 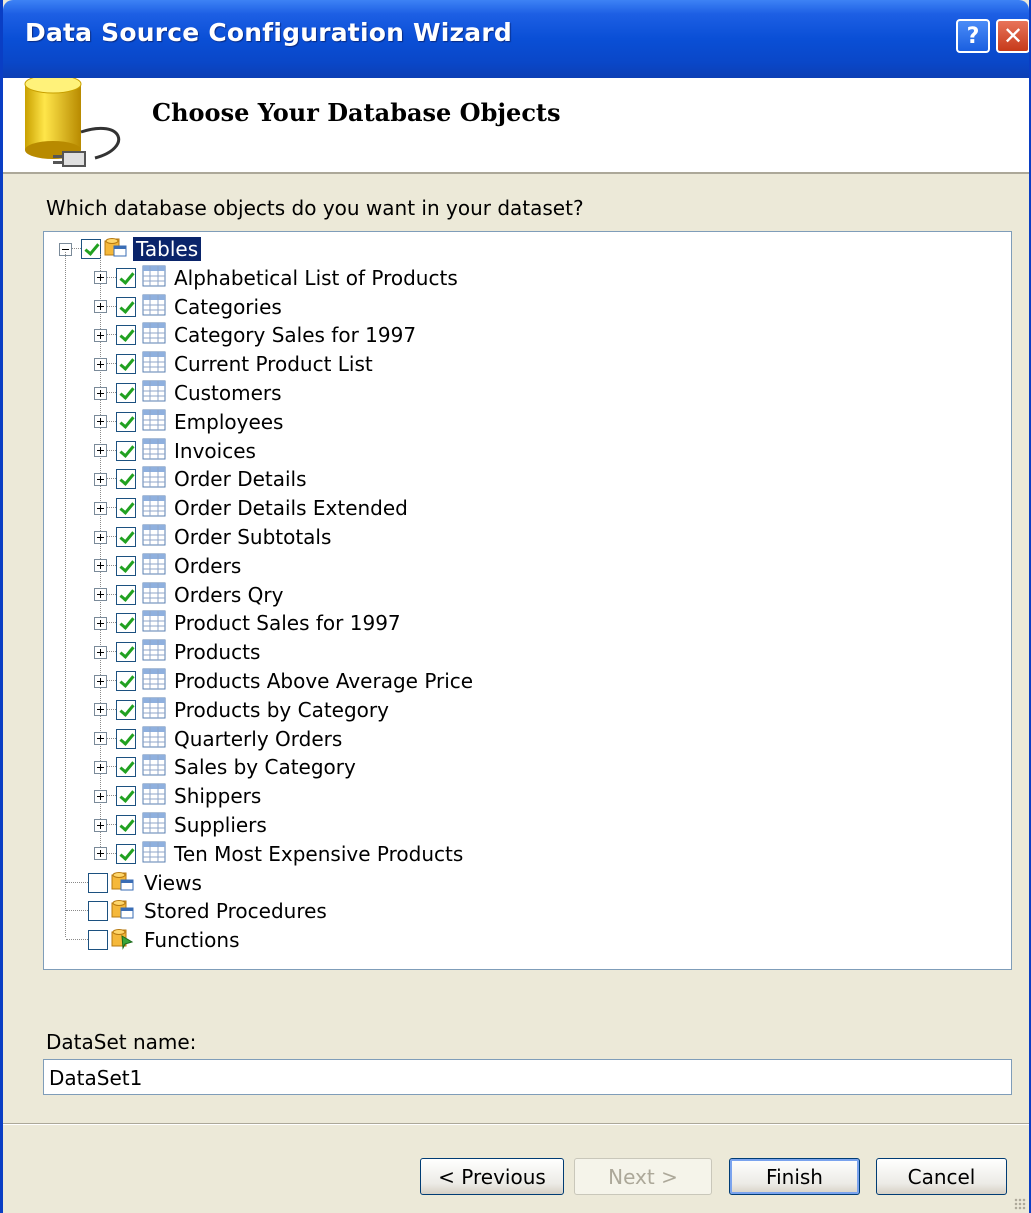 What do you see at coordinates (220, 825) in the screenshot?
I see `tree-node-label: Suppliers` at bounding box center [220, 825].